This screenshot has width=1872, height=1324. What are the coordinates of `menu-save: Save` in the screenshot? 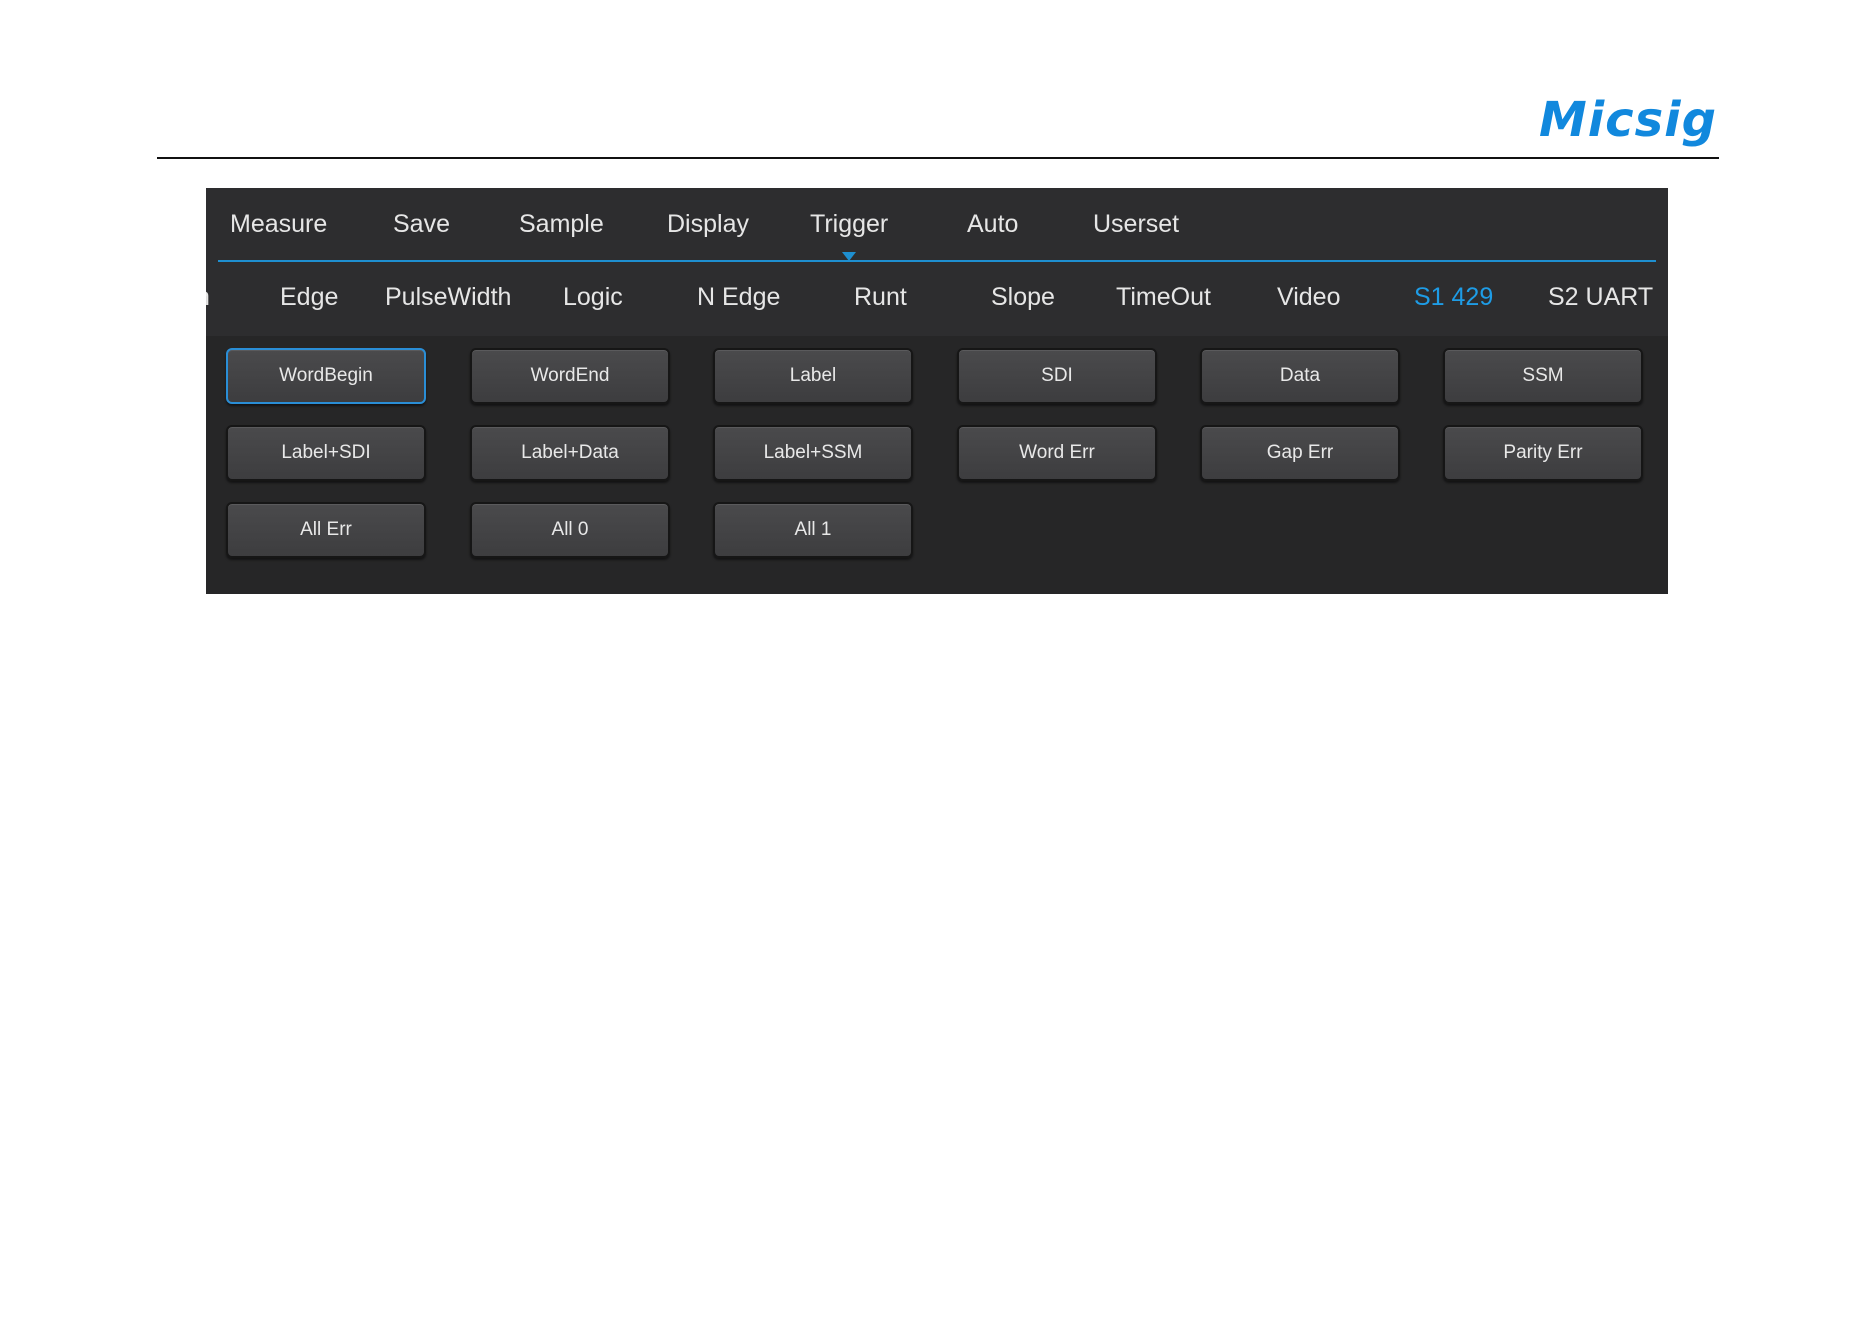 It's located at (421, 224).